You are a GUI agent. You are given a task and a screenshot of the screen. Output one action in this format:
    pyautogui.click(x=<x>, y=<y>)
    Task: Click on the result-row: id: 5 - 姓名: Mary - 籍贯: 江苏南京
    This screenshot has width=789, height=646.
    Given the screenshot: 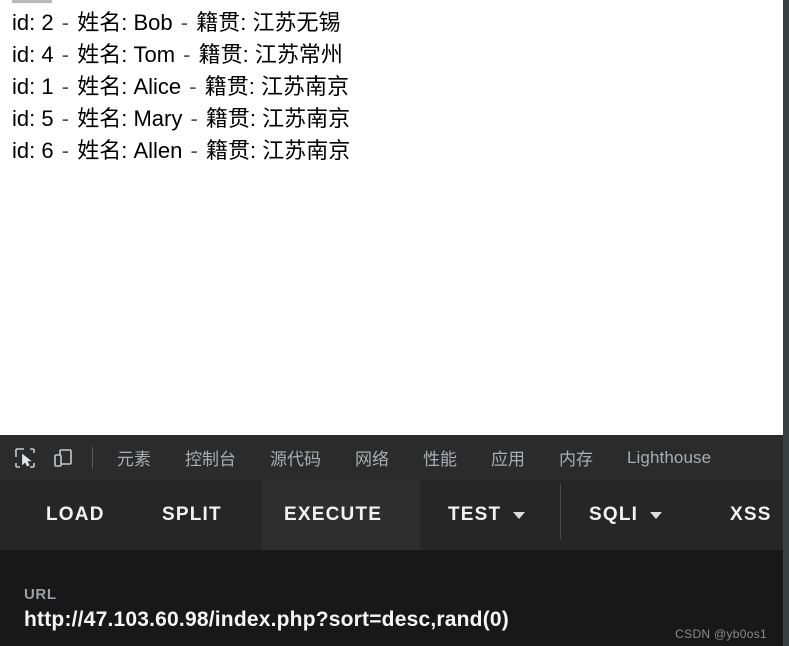 What is the action you would take?
    pyautogui.click(x=397, y=119)
    